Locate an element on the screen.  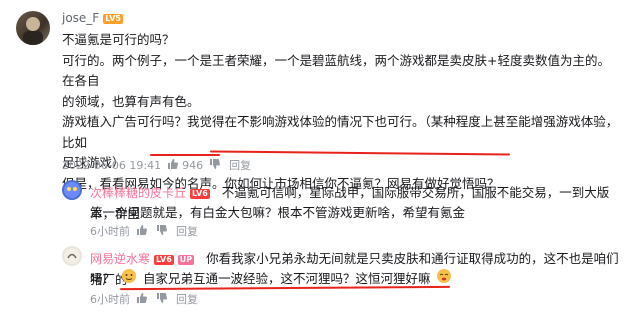
comment-meta: 2022-06-06 19:41 946 回复 is located at coordinates (159, 165).